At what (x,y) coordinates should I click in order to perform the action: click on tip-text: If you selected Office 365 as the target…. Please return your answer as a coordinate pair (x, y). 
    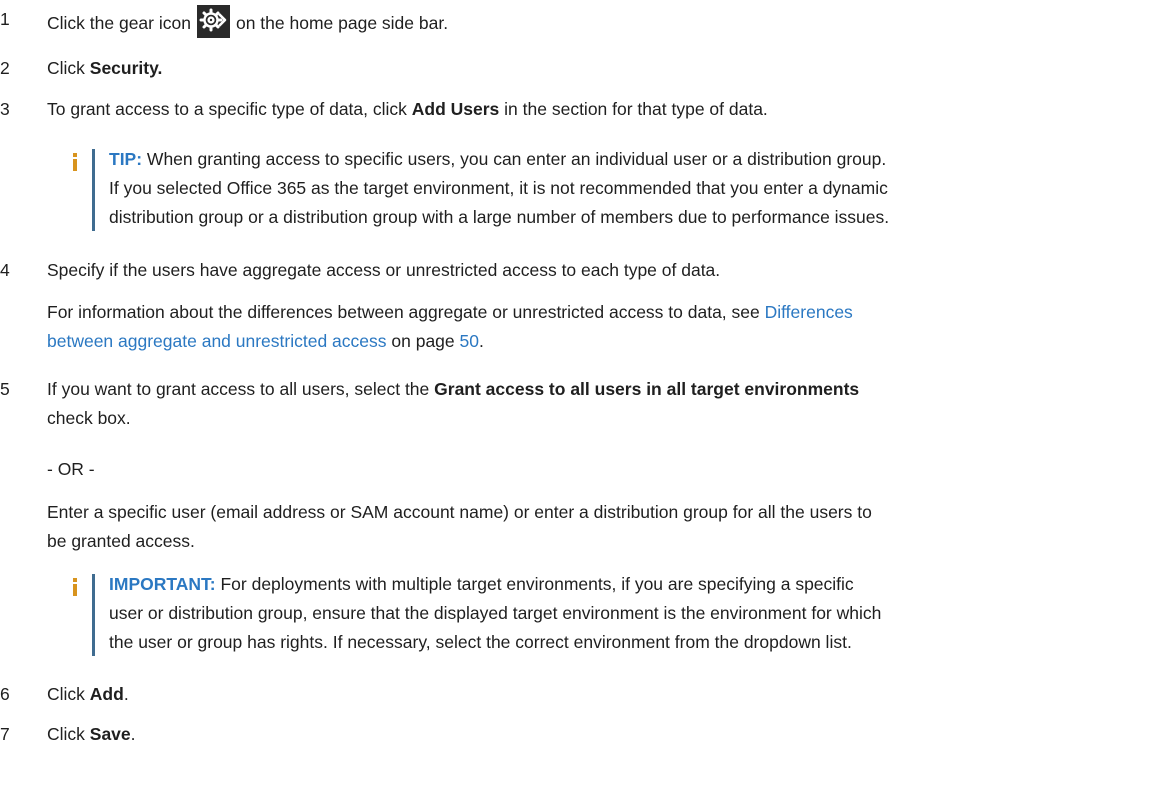
    Looking at the image, I should click on (498, 188).